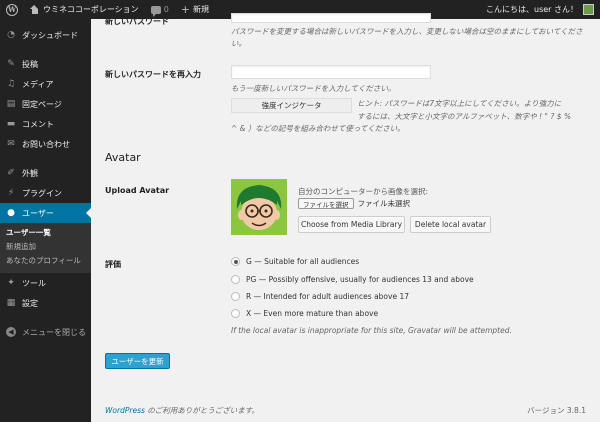 The height and width of the screenshot is (422, 600). What do you see at coordinates (532, 9) in the screenshot?
I see `greeting: こんにちは、user さん！` at bounding box center [532, 9].